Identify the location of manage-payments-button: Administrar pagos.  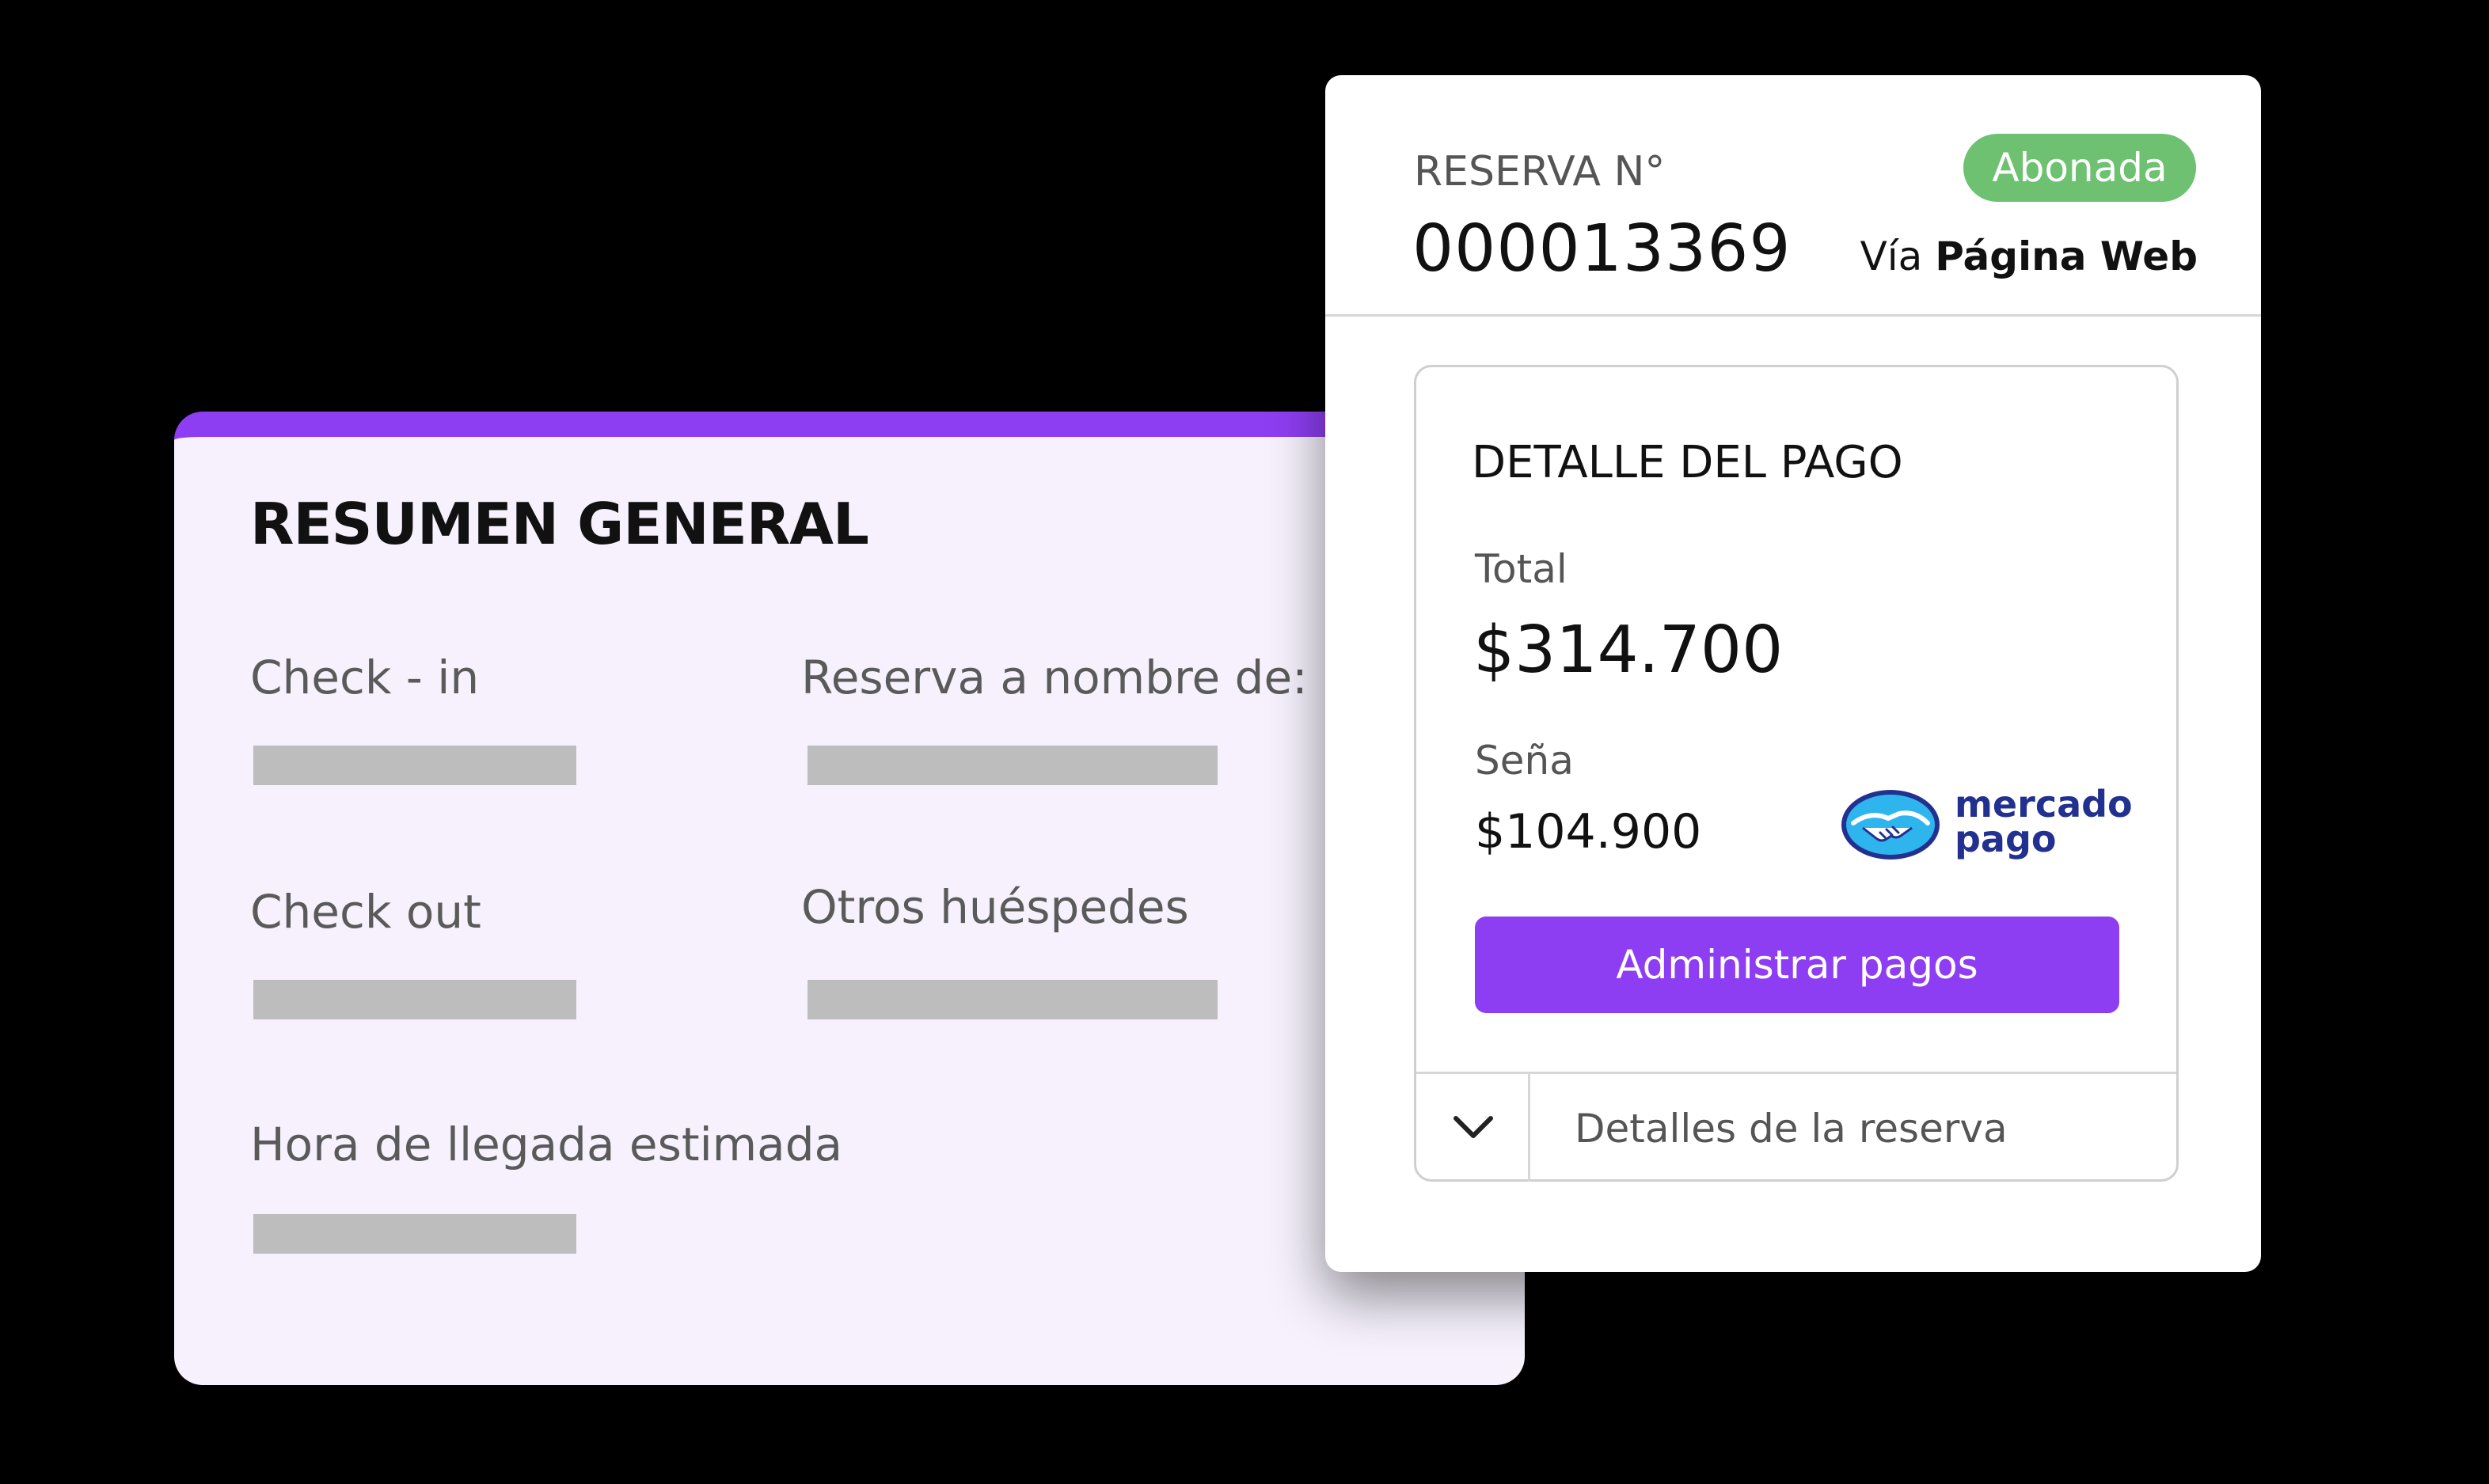
(1797, 965).